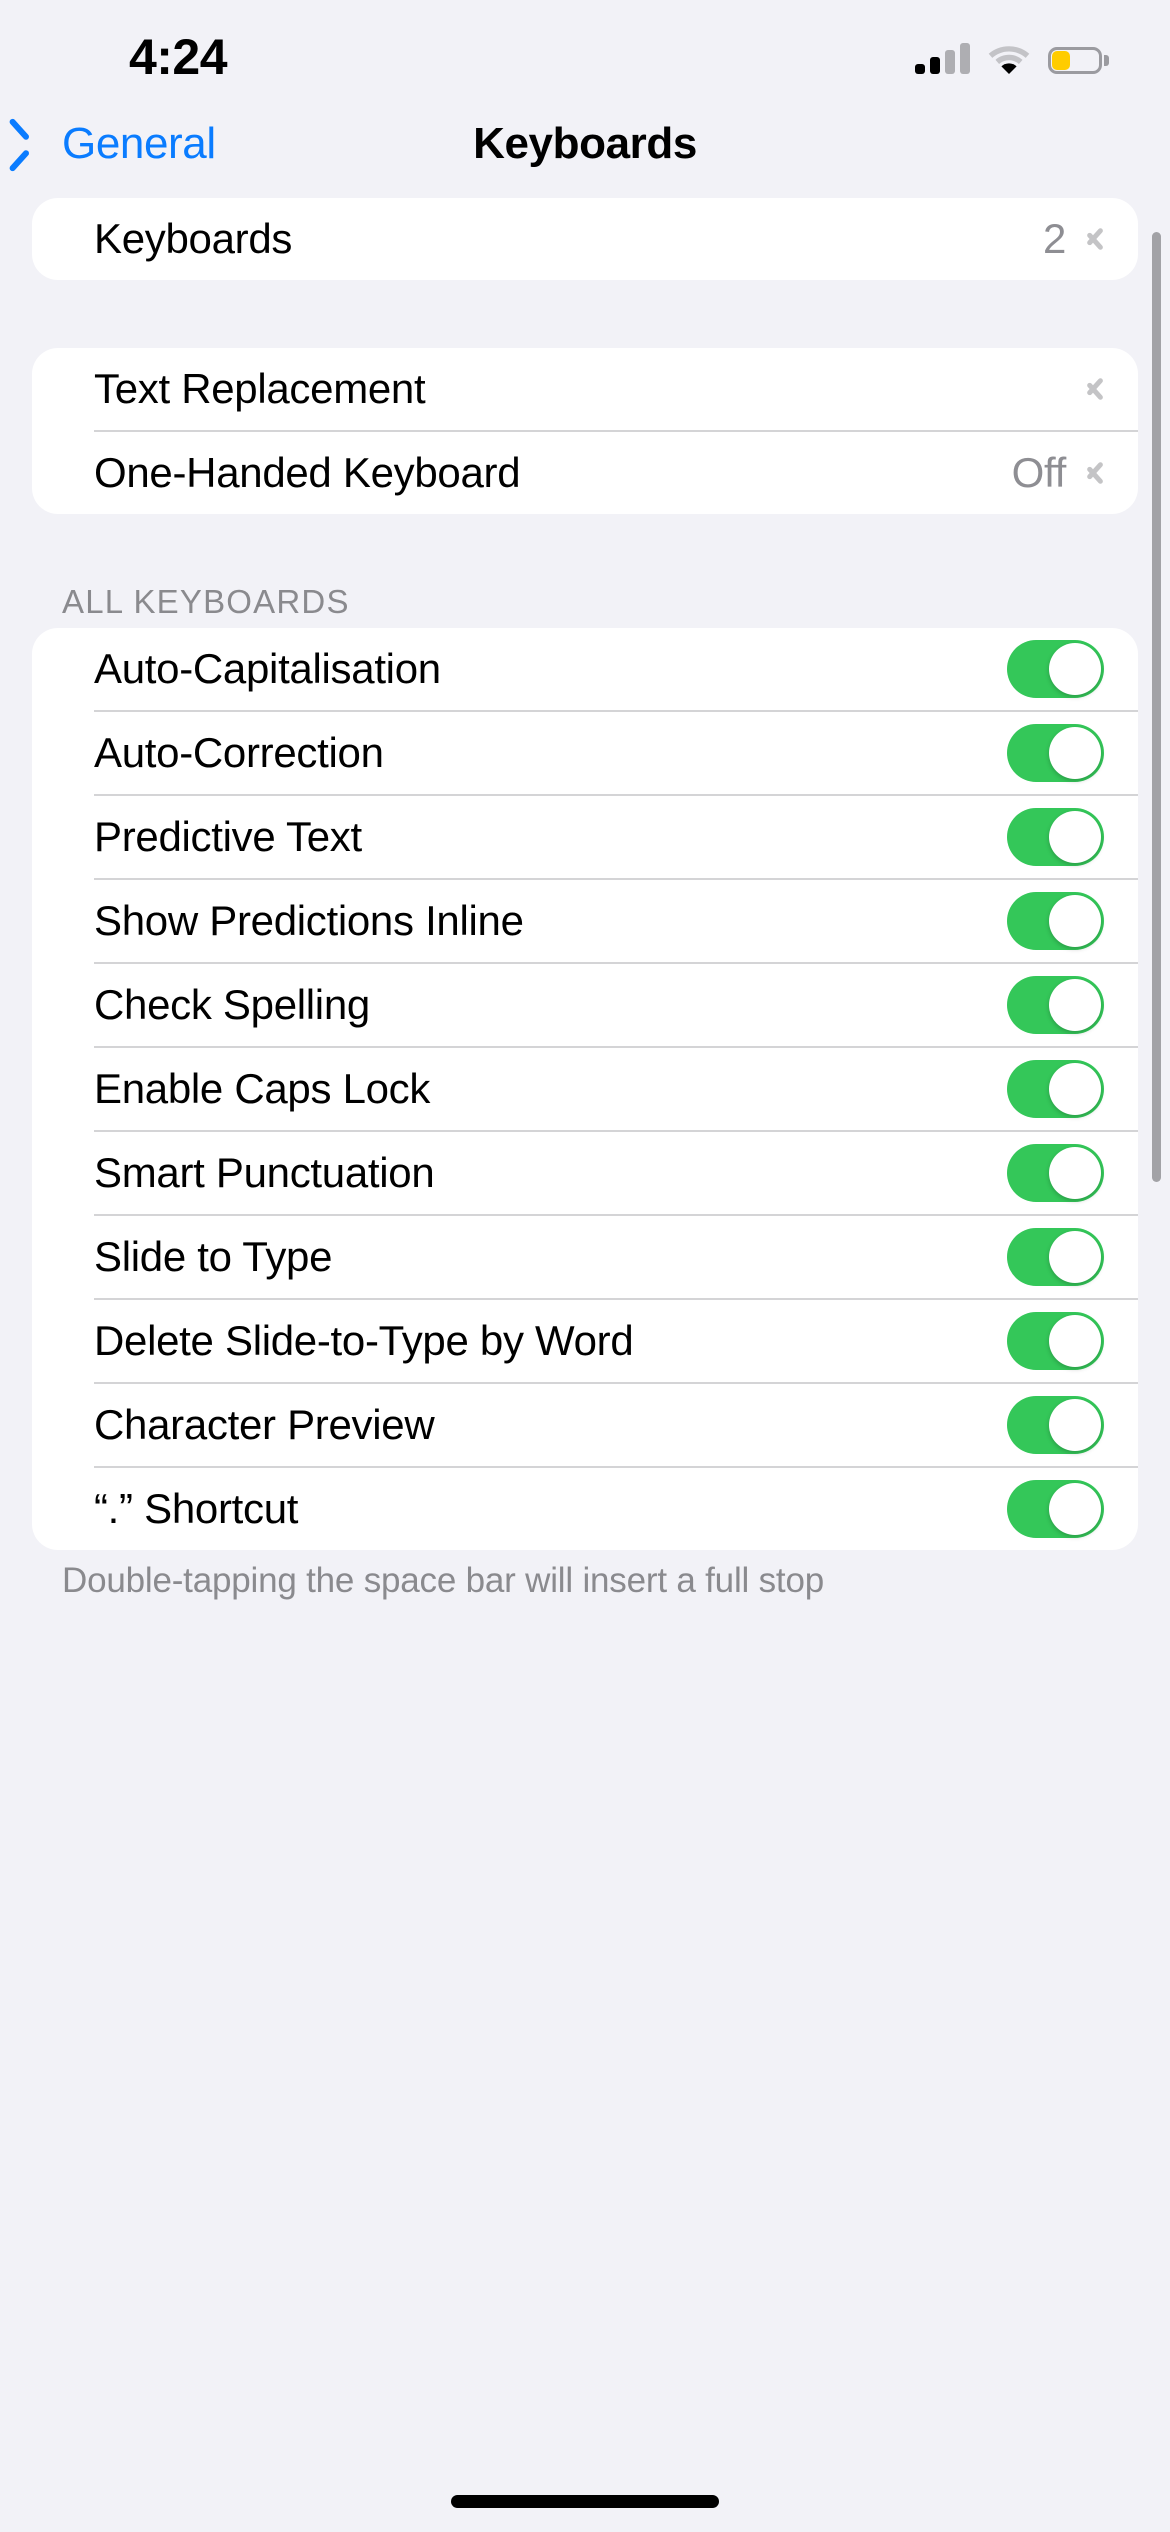  Describe the element at coordinates (585, 837) in the screenshot. I see `list-item-toggle: Predictive Text` at that location.